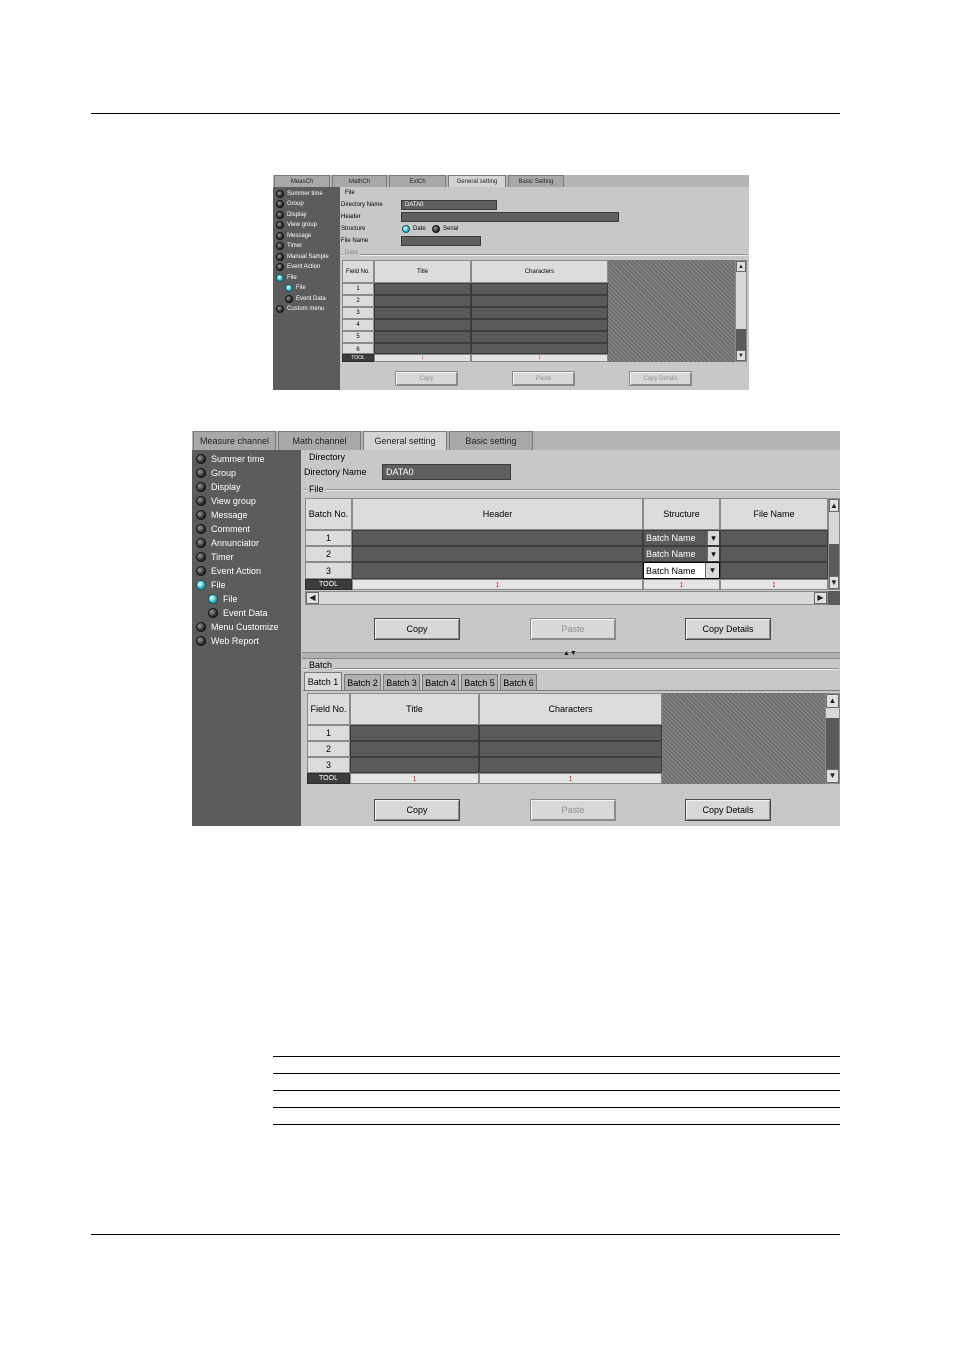 The image size is (954, 1350). Describe the element at coordinates (417, 810) in the screenshot. I see `batch-copy-button: Copy` at that location.